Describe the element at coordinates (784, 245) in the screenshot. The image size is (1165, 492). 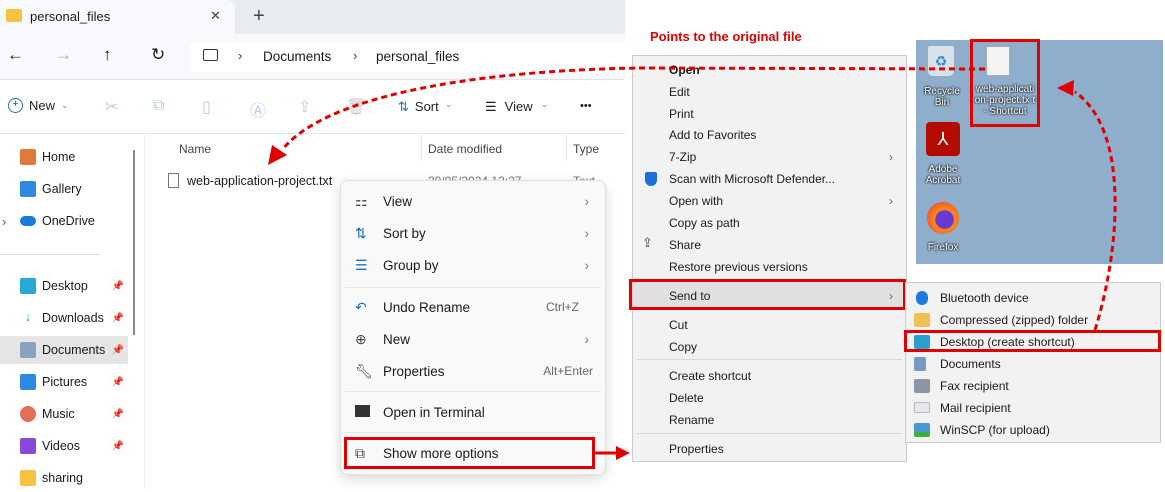
I see `classic-item-share: Share` at that location.